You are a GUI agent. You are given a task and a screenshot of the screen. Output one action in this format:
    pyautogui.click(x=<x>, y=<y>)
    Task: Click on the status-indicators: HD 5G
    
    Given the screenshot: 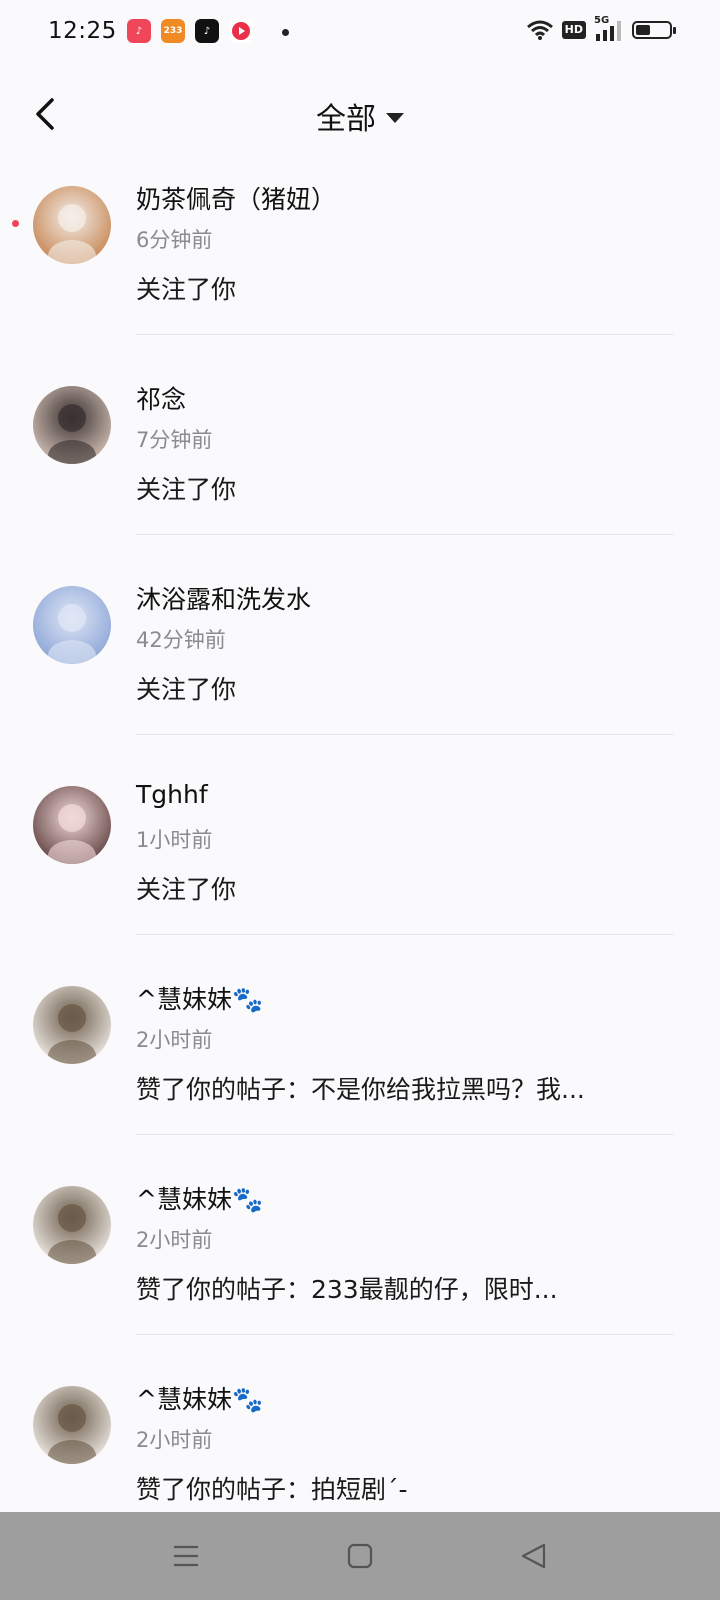 What is the action you would take?
    pyautogui.click(x=601, y=28)
    